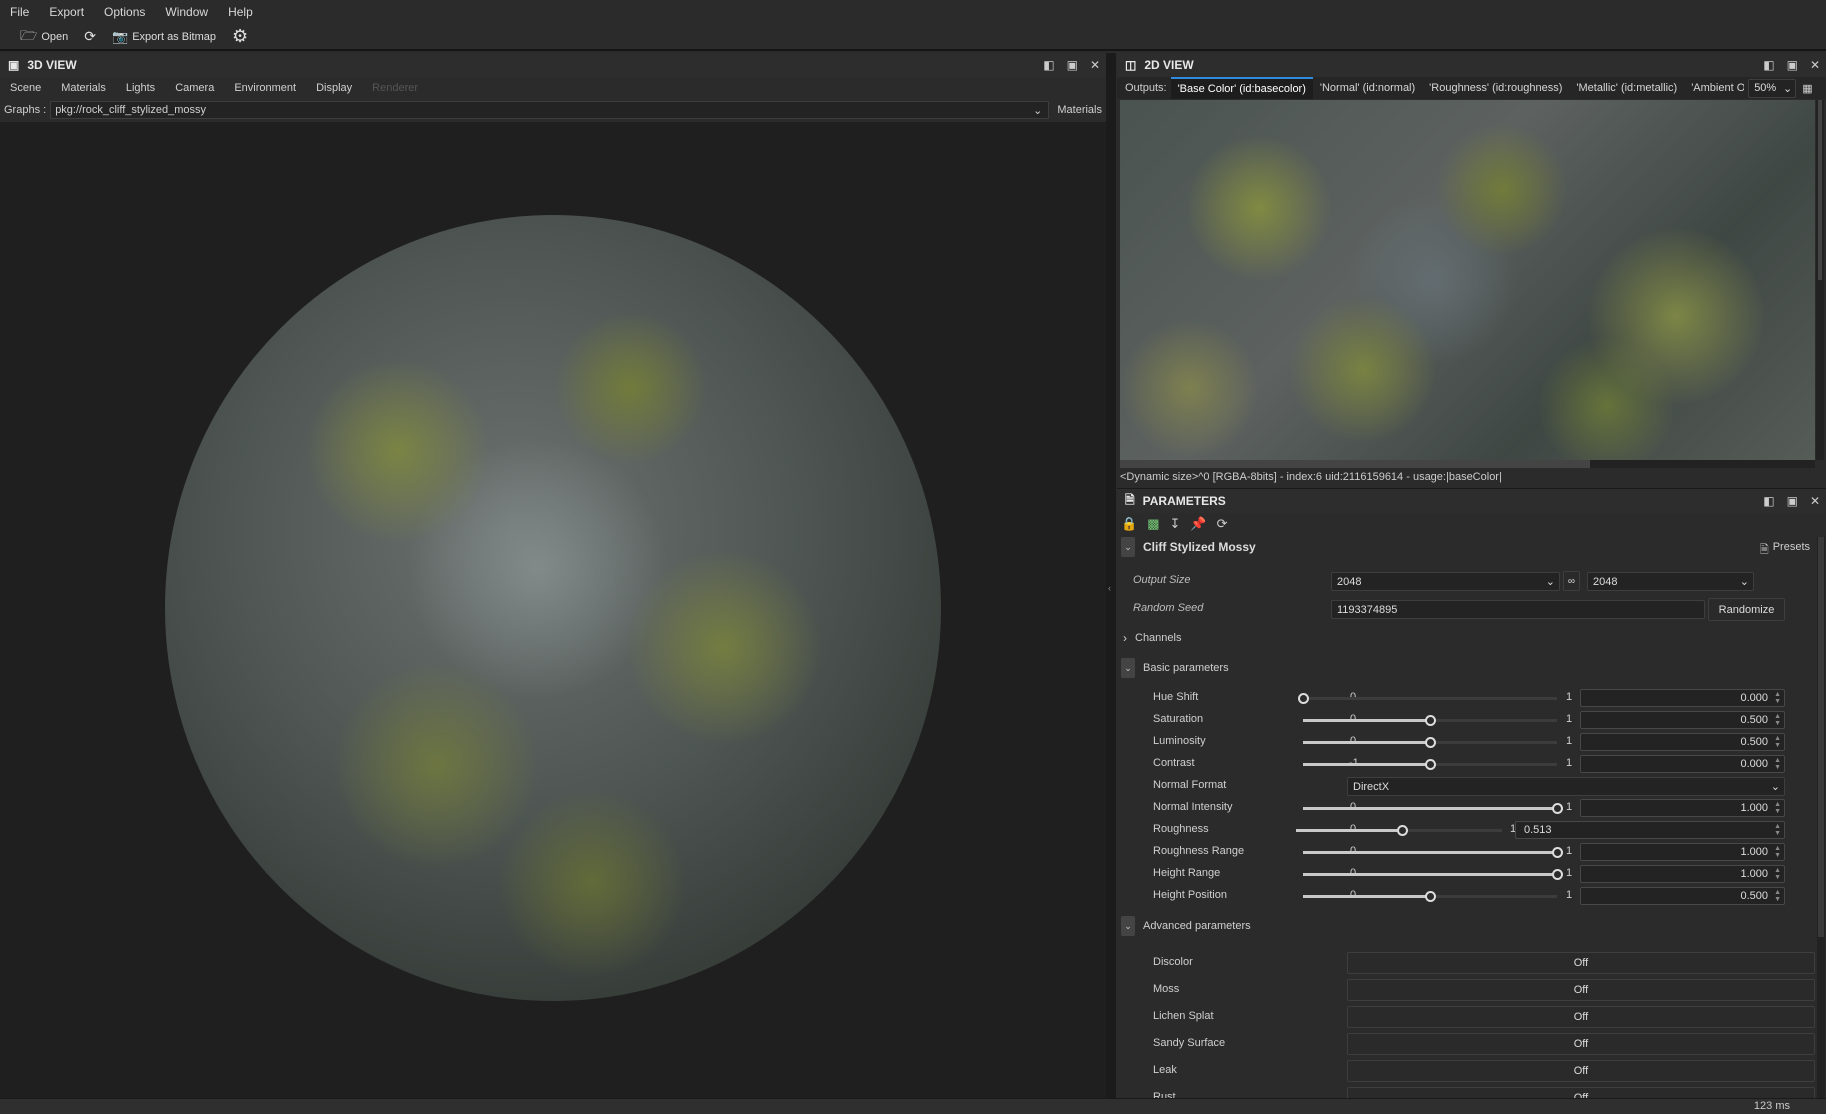 Image resolution: width=1826 pixels, height=1114 pixels. Describe the element at coordinates (1467, 464) in the screenshot. I see `horizontal-scrollbar` at that location.